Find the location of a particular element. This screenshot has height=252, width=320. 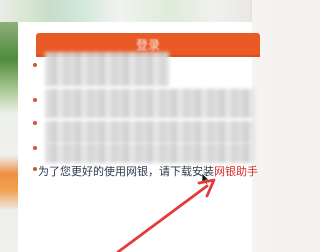

blurred-top-background is located at coordinates (136, 11).